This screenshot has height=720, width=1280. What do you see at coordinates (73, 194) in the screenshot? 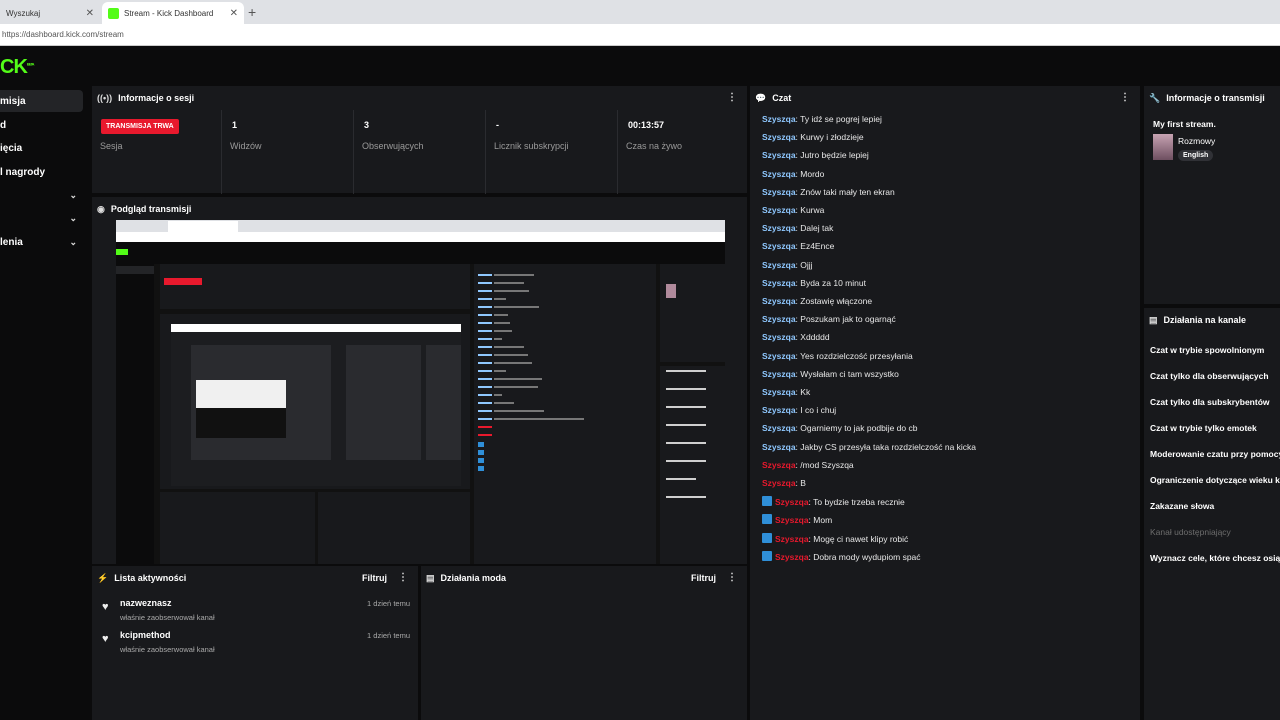
I see `chevron-down-icon: ⌄` at bounding box center [73, 194].